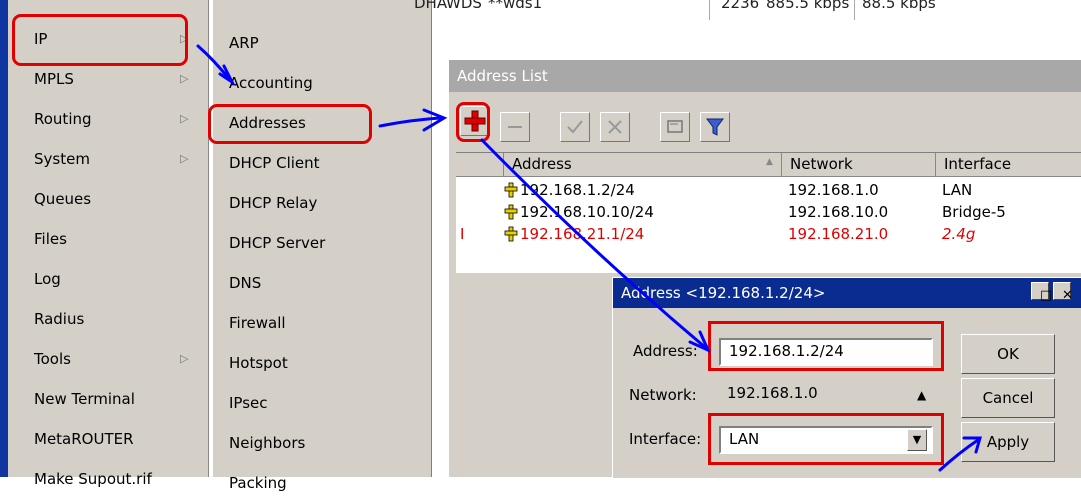  What do you see at coordinates (1008, 398) in the screenshot?
I see `cancel-button: Cancel` at bounding box center [1008, 398].